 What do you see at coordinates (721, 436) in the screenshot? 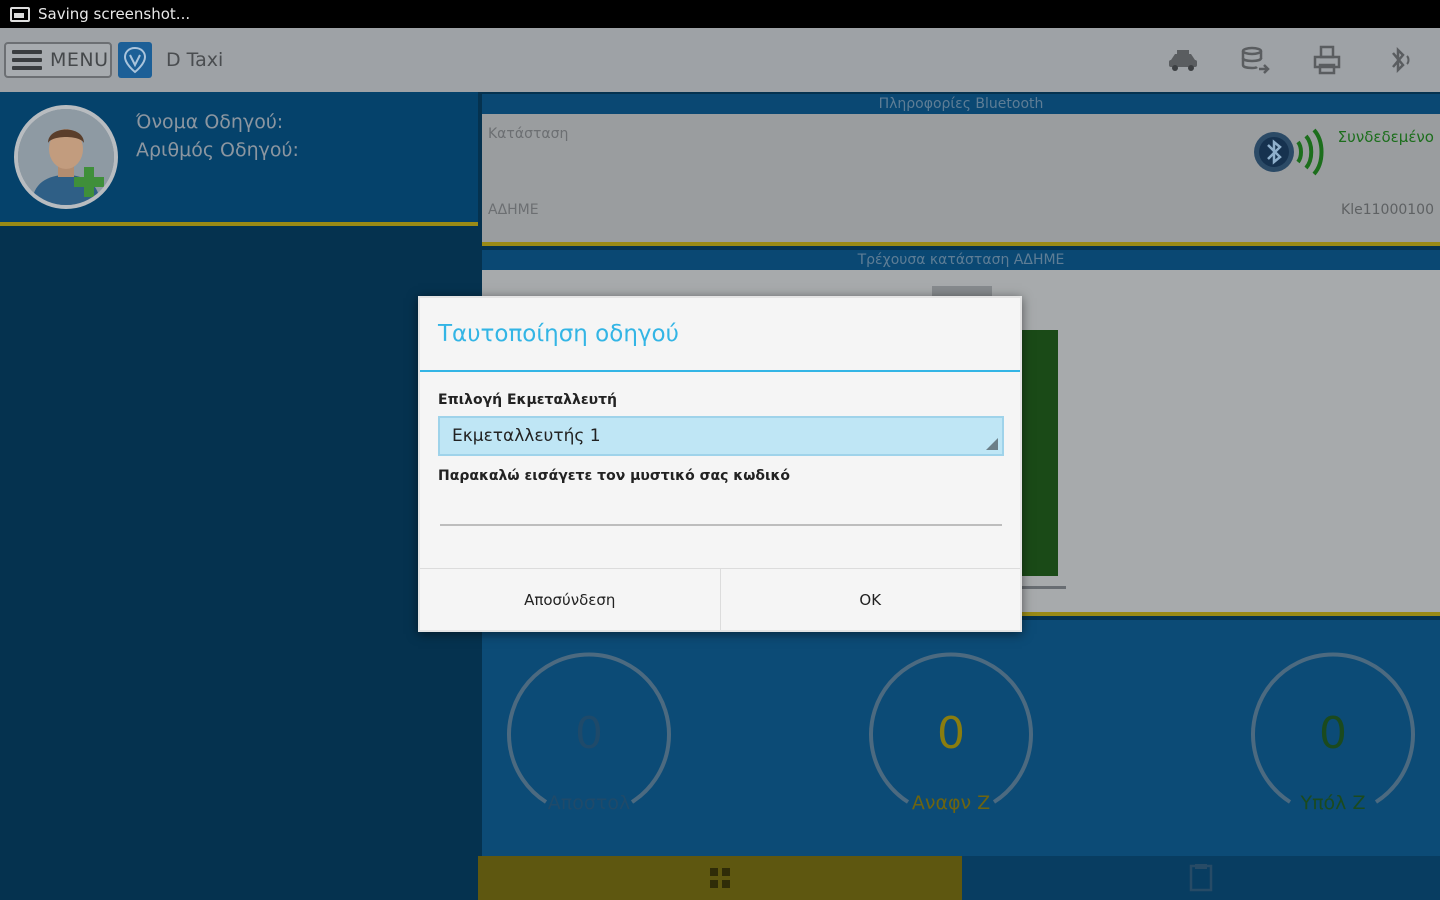
I see `operator-select: Εκμεταλλευτής 1` at bounding box center [721, 436].